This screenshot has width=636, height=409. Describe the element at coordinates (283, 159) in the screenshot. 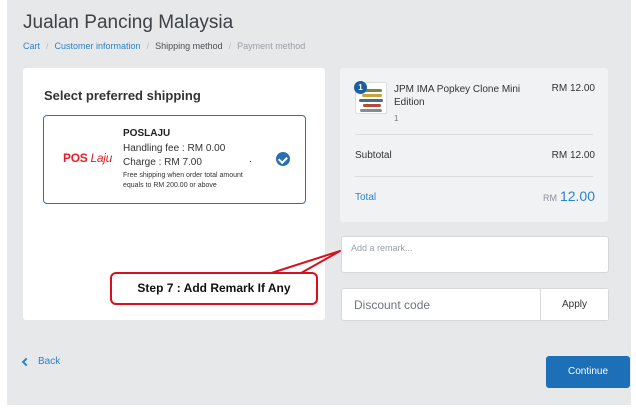

I see `selected-check-icon` at that location.